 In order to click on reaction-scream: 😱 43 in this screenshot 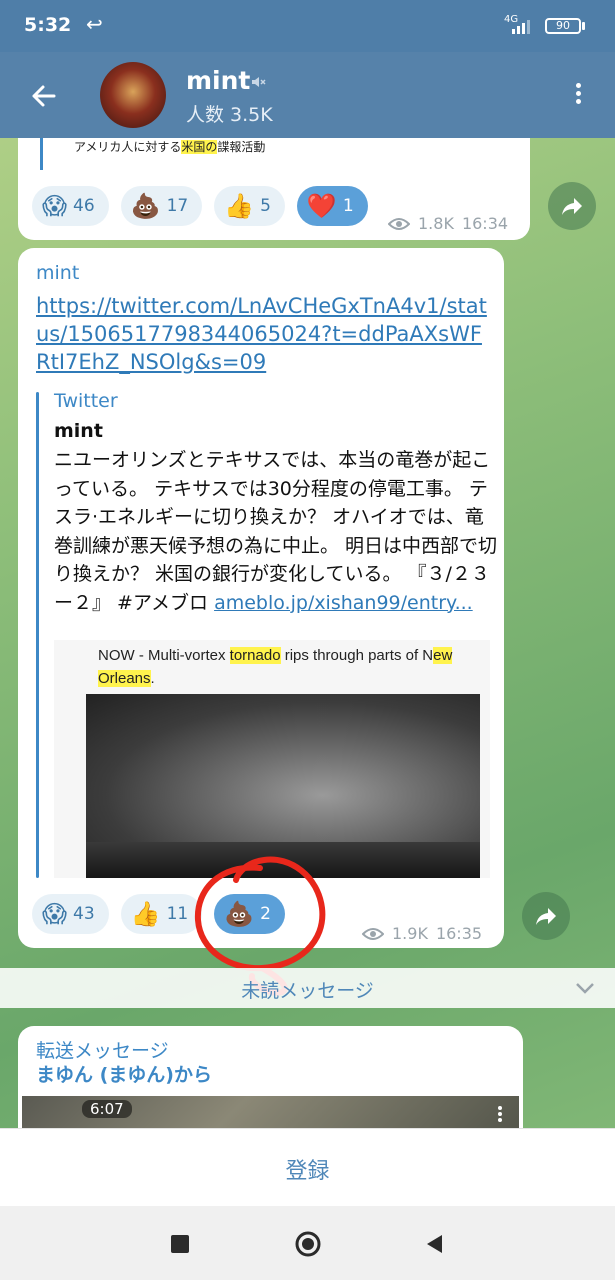, I will do `click(70, 914)`.